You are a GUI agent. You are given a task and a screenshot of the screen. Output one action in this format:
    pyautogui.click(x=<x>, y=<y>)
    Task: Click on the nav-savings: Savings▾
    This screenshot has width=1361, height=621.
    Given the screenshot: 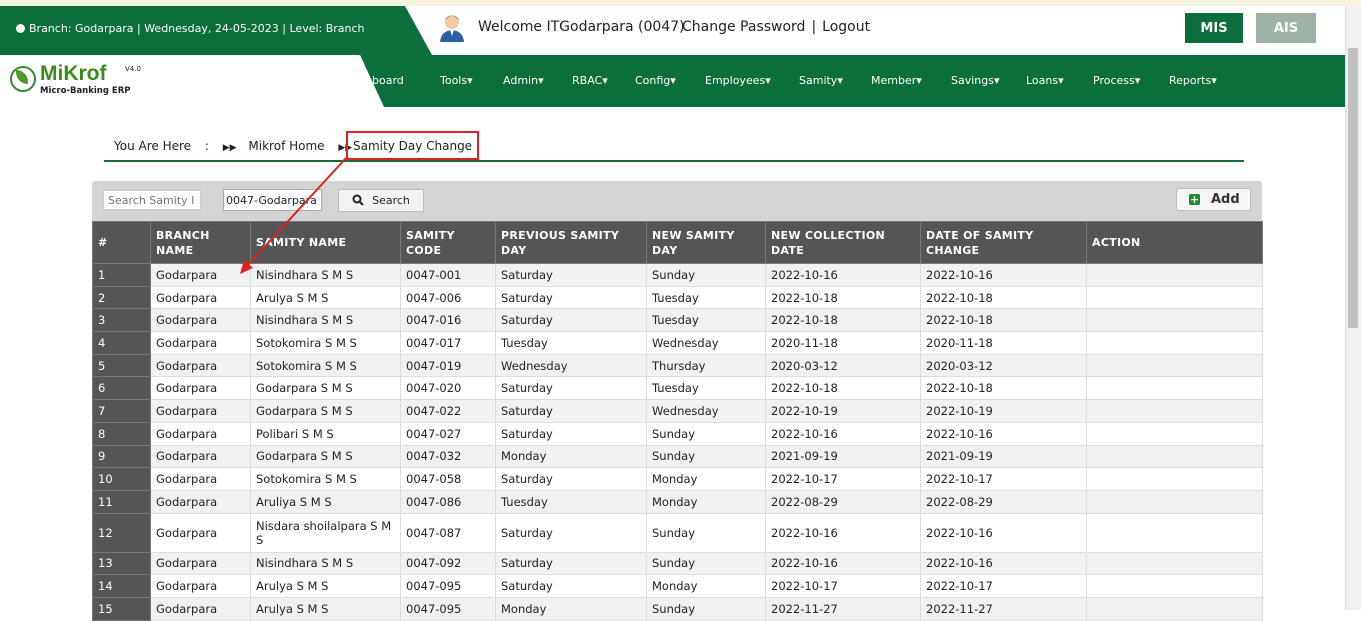 What is the action you would take?
    pyautogui.click(x=975, y=80)
    